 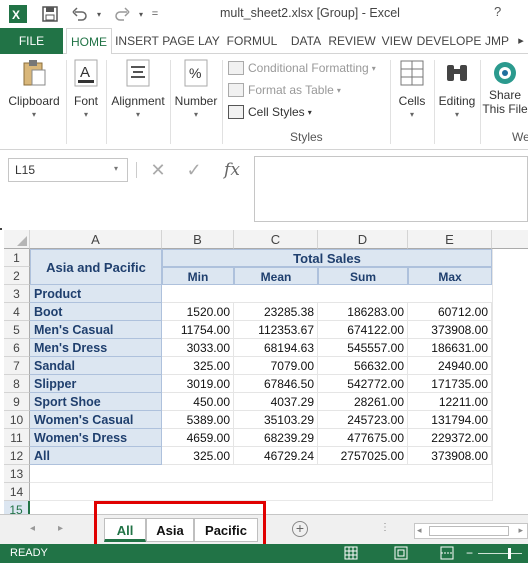 I want to click on scroll-tabs-left-icon: ◂, so click(x=32, y=528).